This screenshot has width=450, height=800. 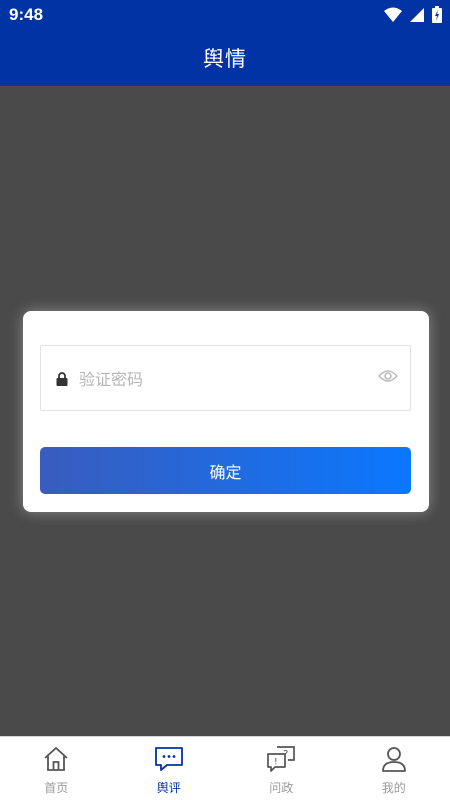 I want to click on tab-mine: 我的, so click(x=394, y=768).